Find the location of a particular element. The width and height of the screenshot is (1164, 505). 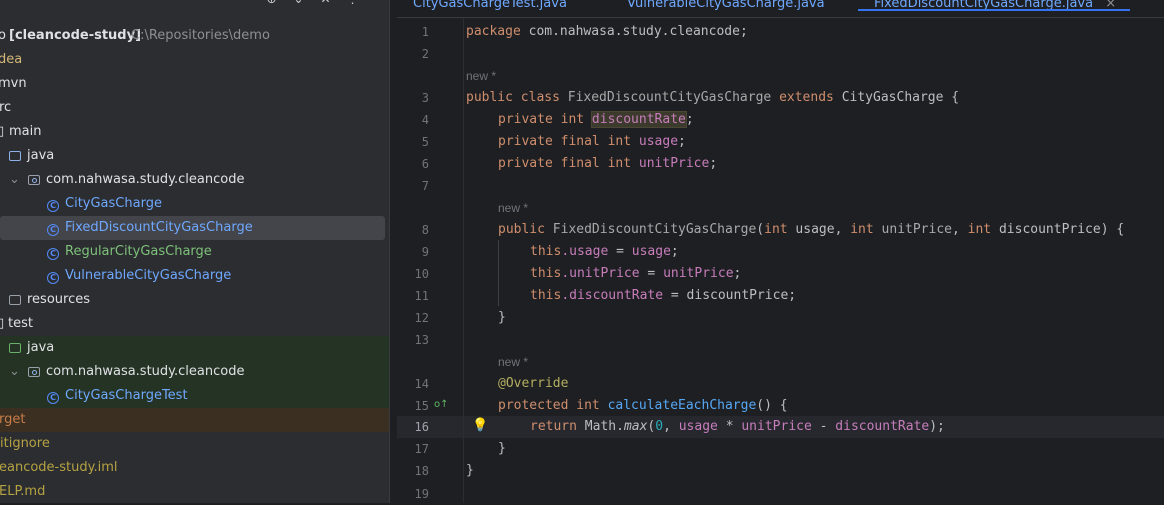

line-number: 4 is located at coordinates (425, 120).